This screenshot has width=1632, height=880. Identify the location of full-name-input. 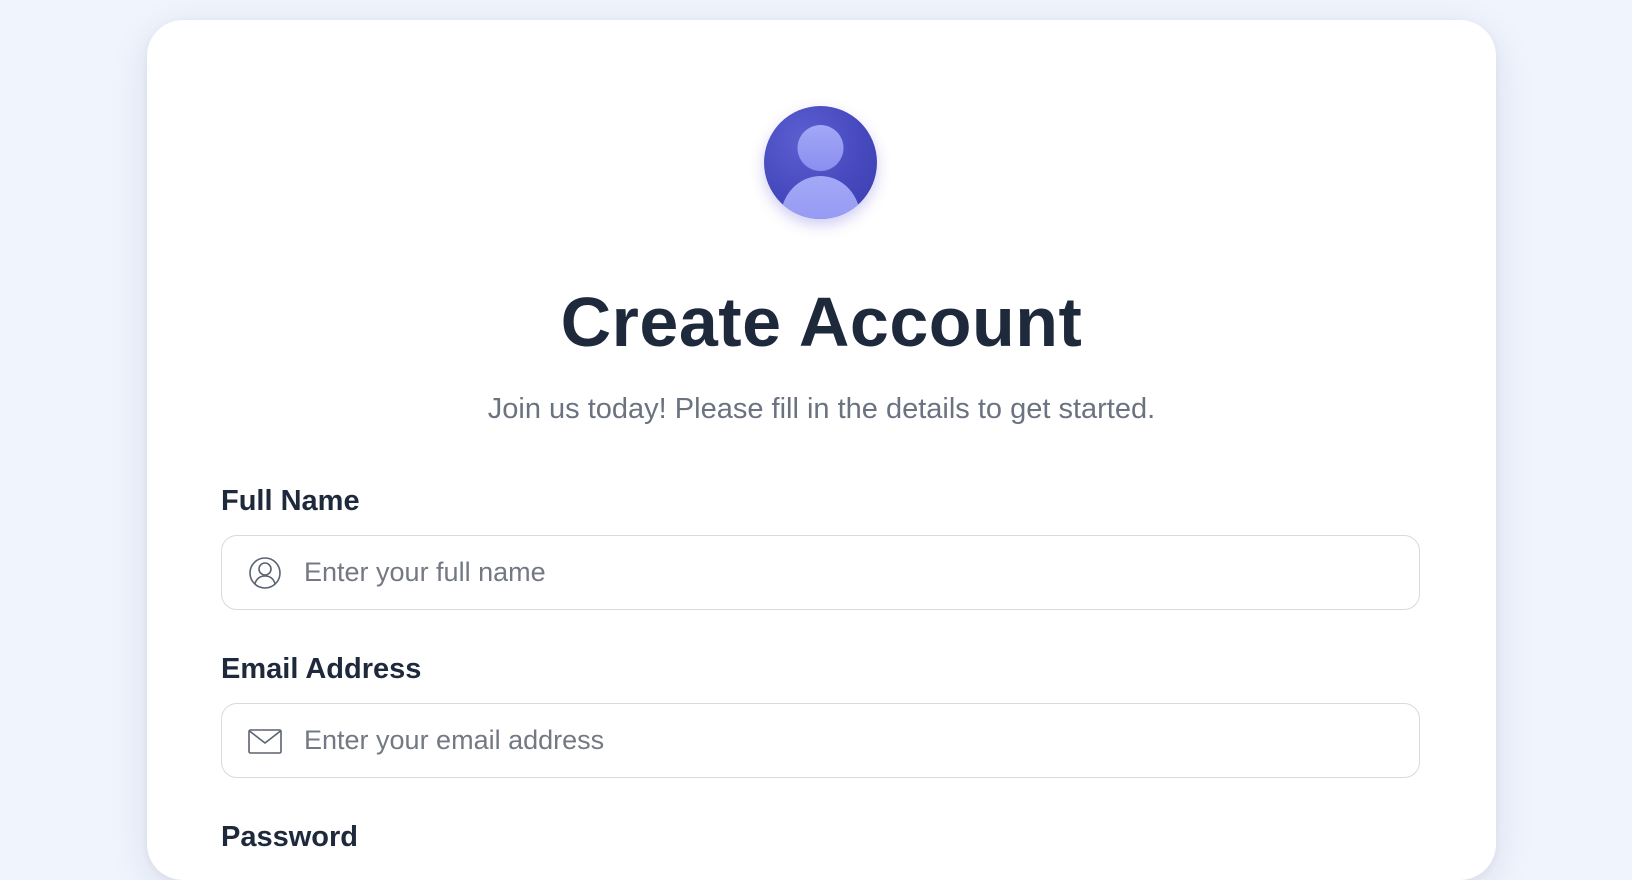
(854, 572).